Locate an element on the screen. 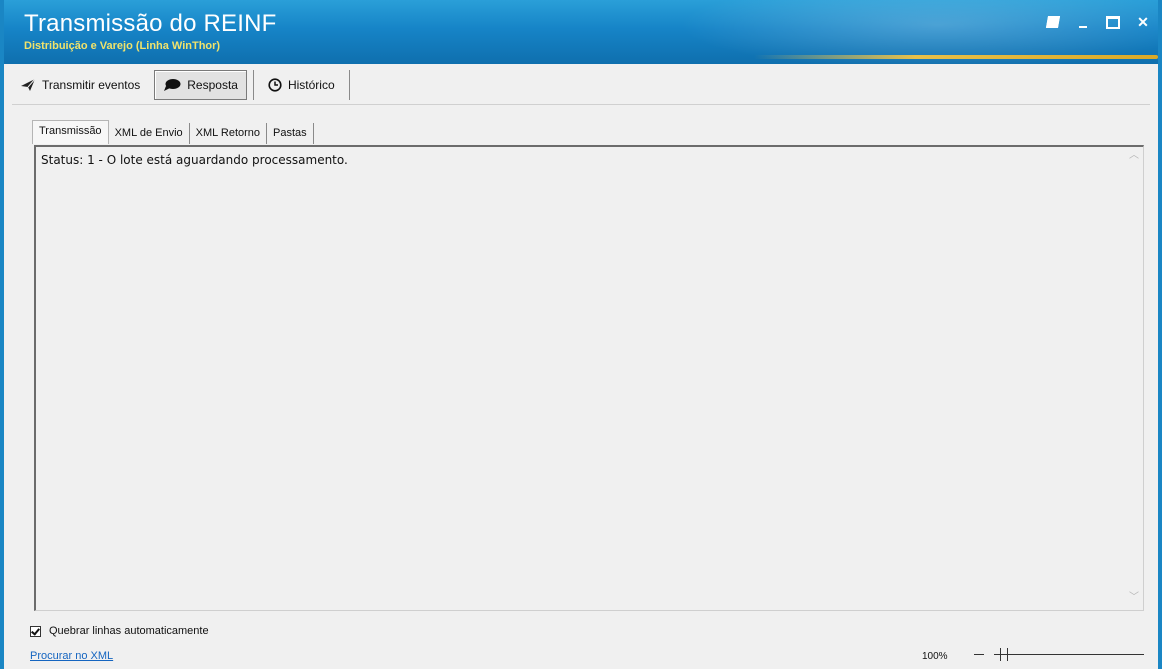 The image size is (1162, 669). history-button: Histórico is located at coordinates (301, 85).